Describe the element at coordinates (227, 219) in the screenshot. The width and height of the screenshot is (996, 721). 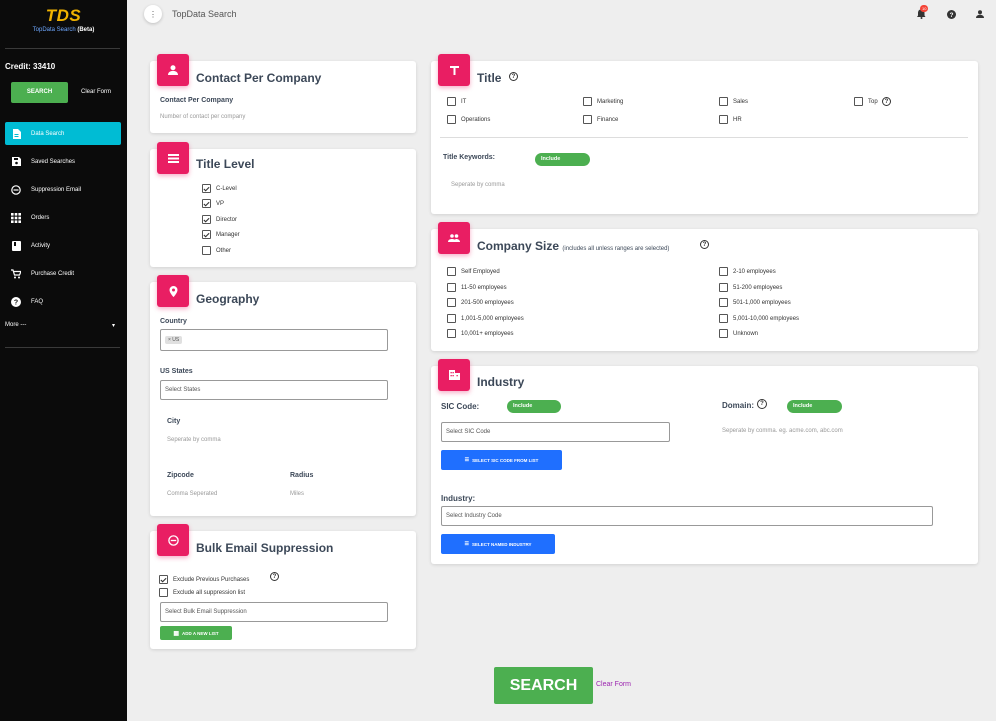
I see `checkbox-label: Director` at that location.